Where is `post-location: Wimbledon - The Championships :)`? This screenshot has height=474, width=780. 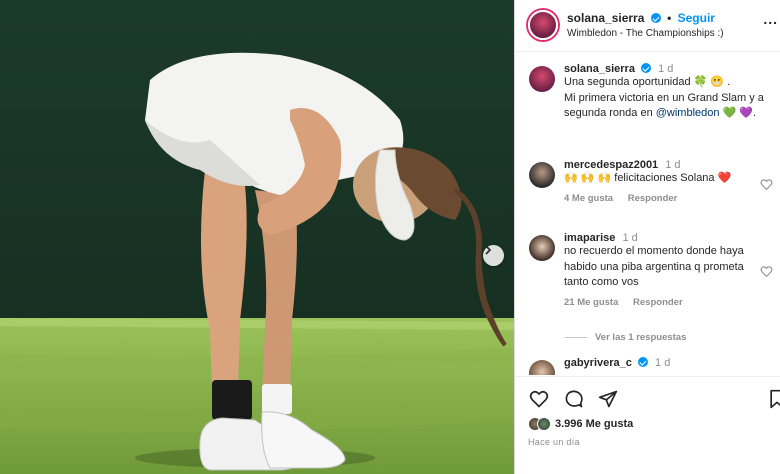
post-location: Wimbledon - The Championships :) is located at coordinates (645, 33).